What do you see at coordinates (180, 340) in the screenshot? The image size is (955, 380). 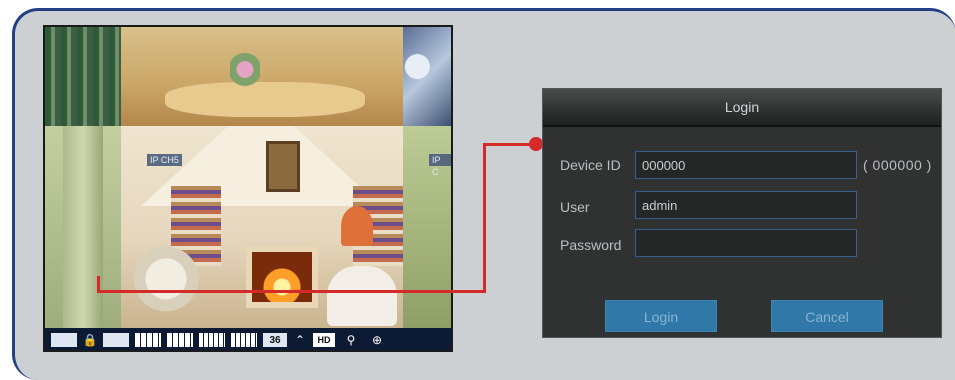 I see `layout-9-icon` at bounding box center [180, 340].